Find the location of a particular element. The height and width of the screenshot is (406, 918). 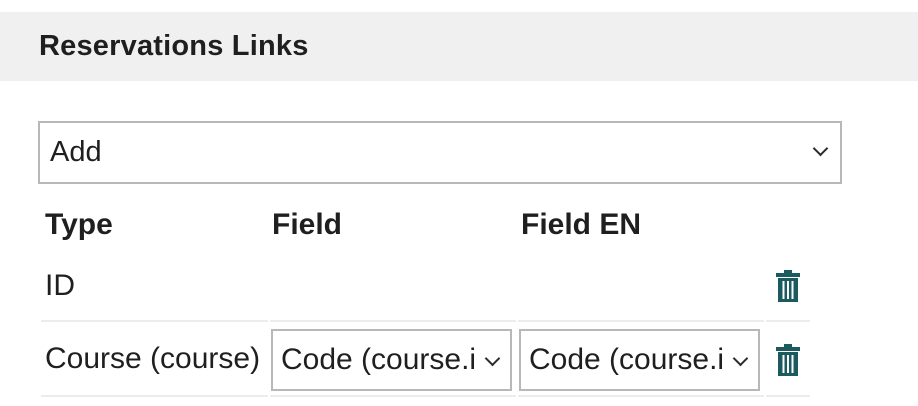

add-link-select: Add is located at coordinates (440, 152).